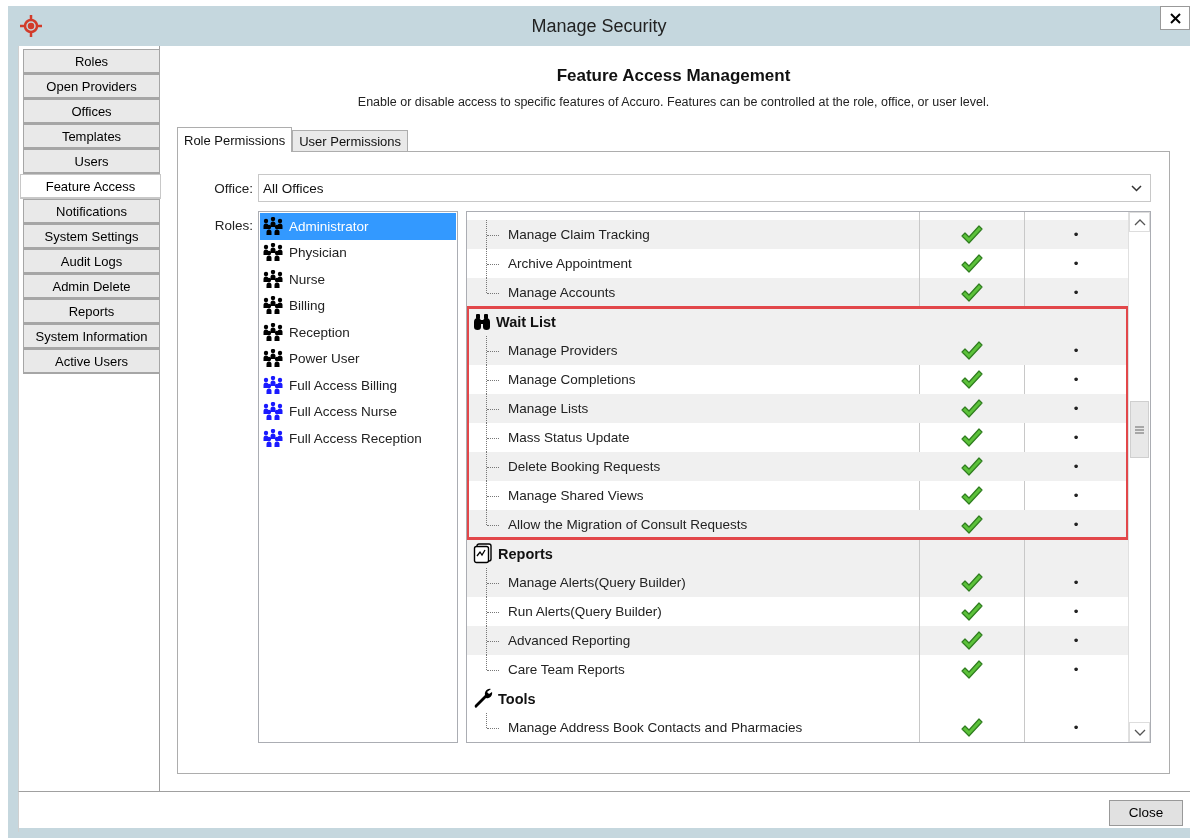  I want to click on sidebar-tab: Templates, so click(91, 136).